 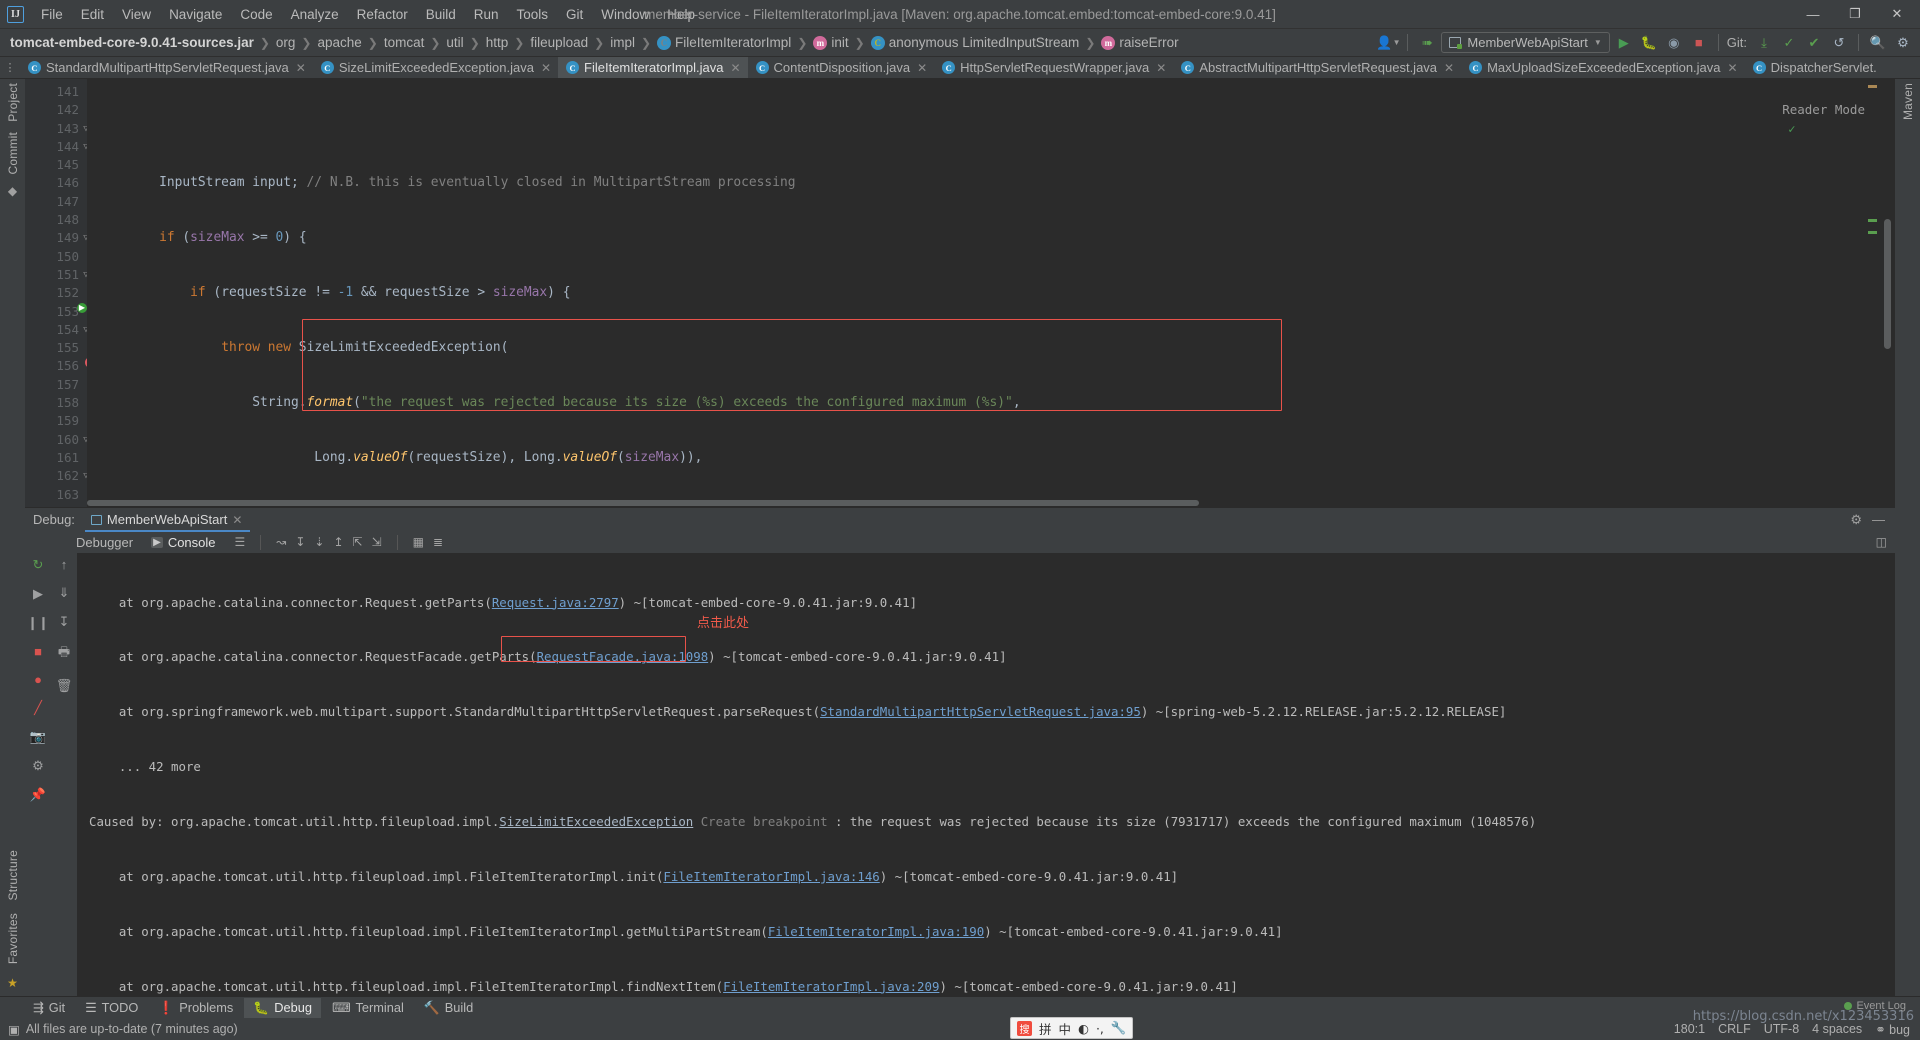 I want to click on run-method-marker-icon: ▶, so click(x=82, y=308).